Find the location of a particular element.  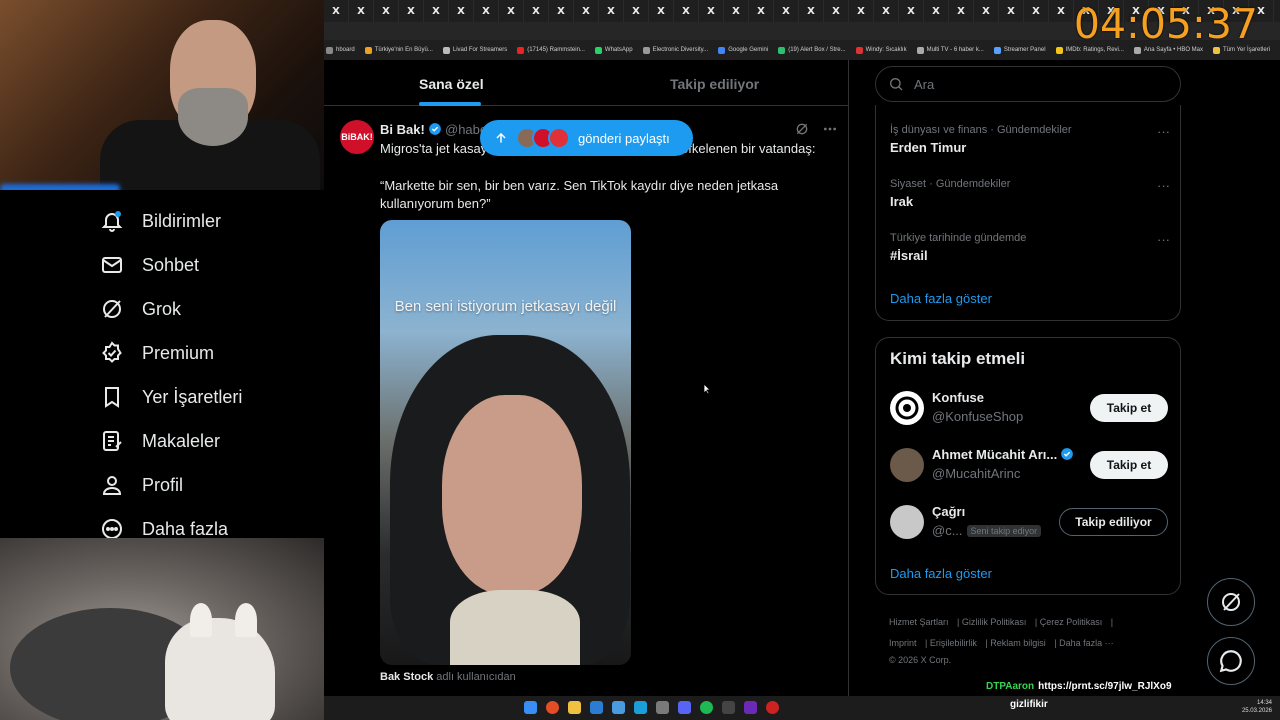

spotify-icon is located at coordinates (706, 707).